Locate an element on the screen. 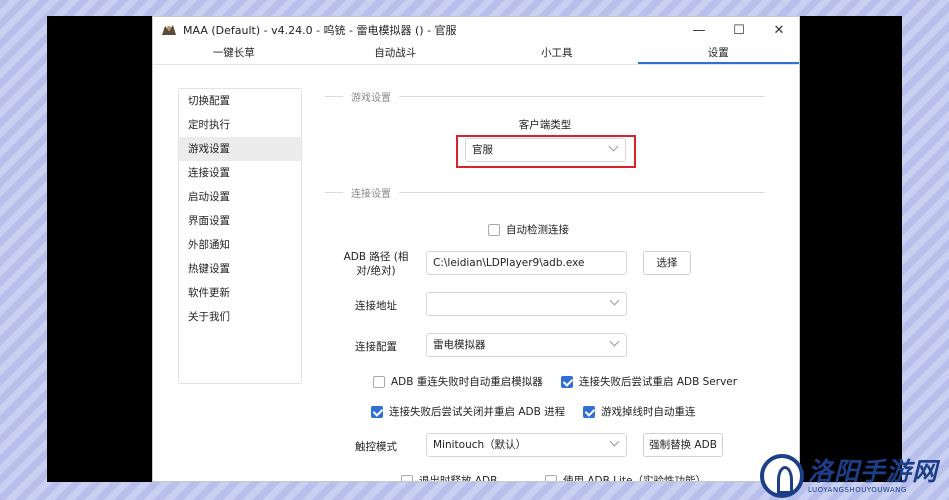 The height and width of the screenshot is (500, 949). release-adb-label: 退出时释放 ADB is located at coordinates (458, 478).